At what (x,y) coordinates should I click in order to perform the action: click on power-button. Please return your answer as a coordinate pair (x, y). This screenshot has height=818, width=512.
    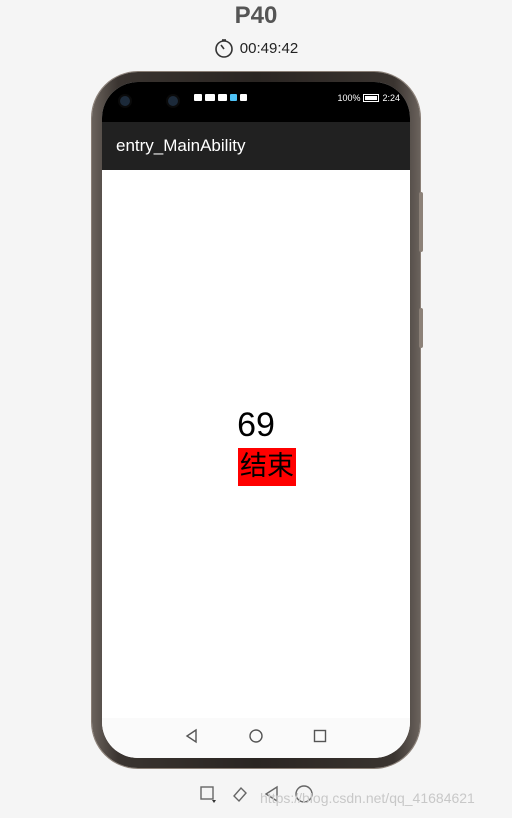
    Looking at the image, I should click on (421, 328).